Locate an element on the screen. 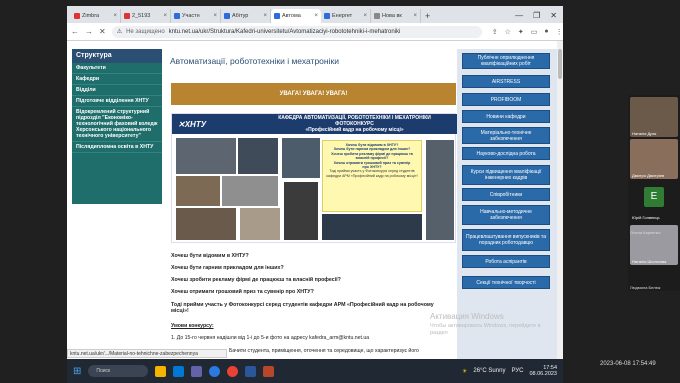 The height and width of the screenshot is (383, 680). profile-icon: ● is located at coordinates (546, 32).